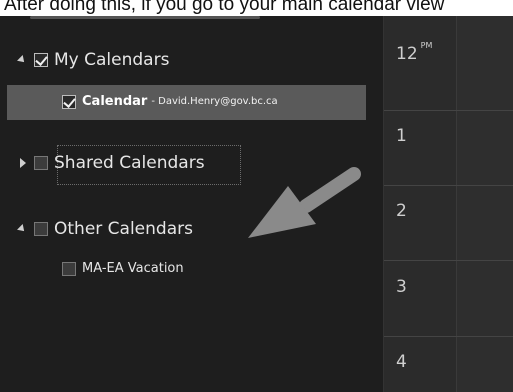 This screenshot has height=392, width=513. I want to click on hour-suffix: PM, so click(426, 45).